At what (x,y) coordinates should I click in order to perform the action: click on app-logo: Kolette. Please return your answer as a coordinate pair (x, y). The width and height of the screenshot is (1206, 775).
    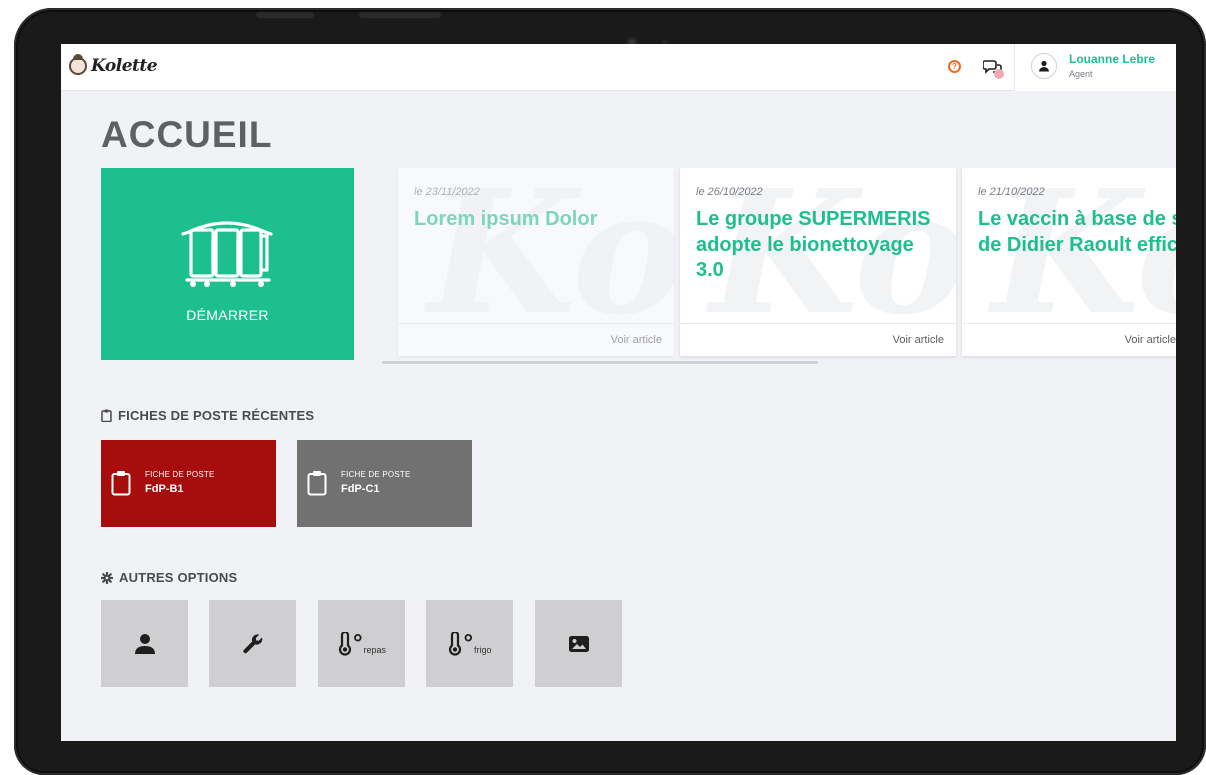
    Looking at the image, I should click on (113, 65).